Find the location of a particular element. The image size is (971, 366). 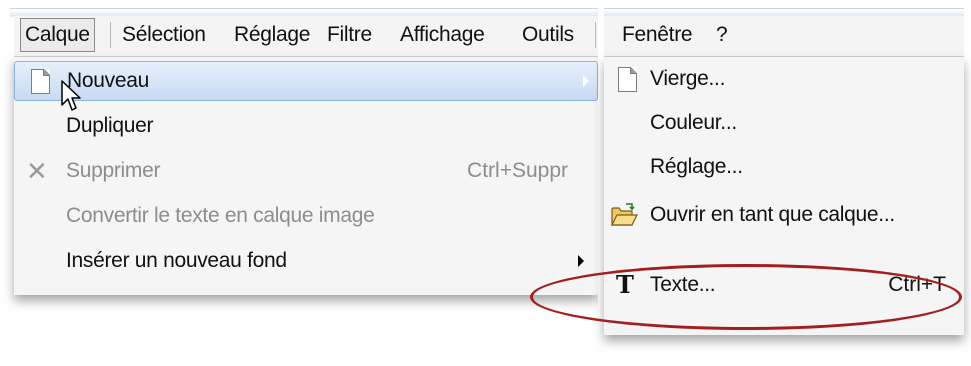

menu-item-supprimer: ✕ Supprimer Ctrl+Suppr is located at coordinates (306, 171).